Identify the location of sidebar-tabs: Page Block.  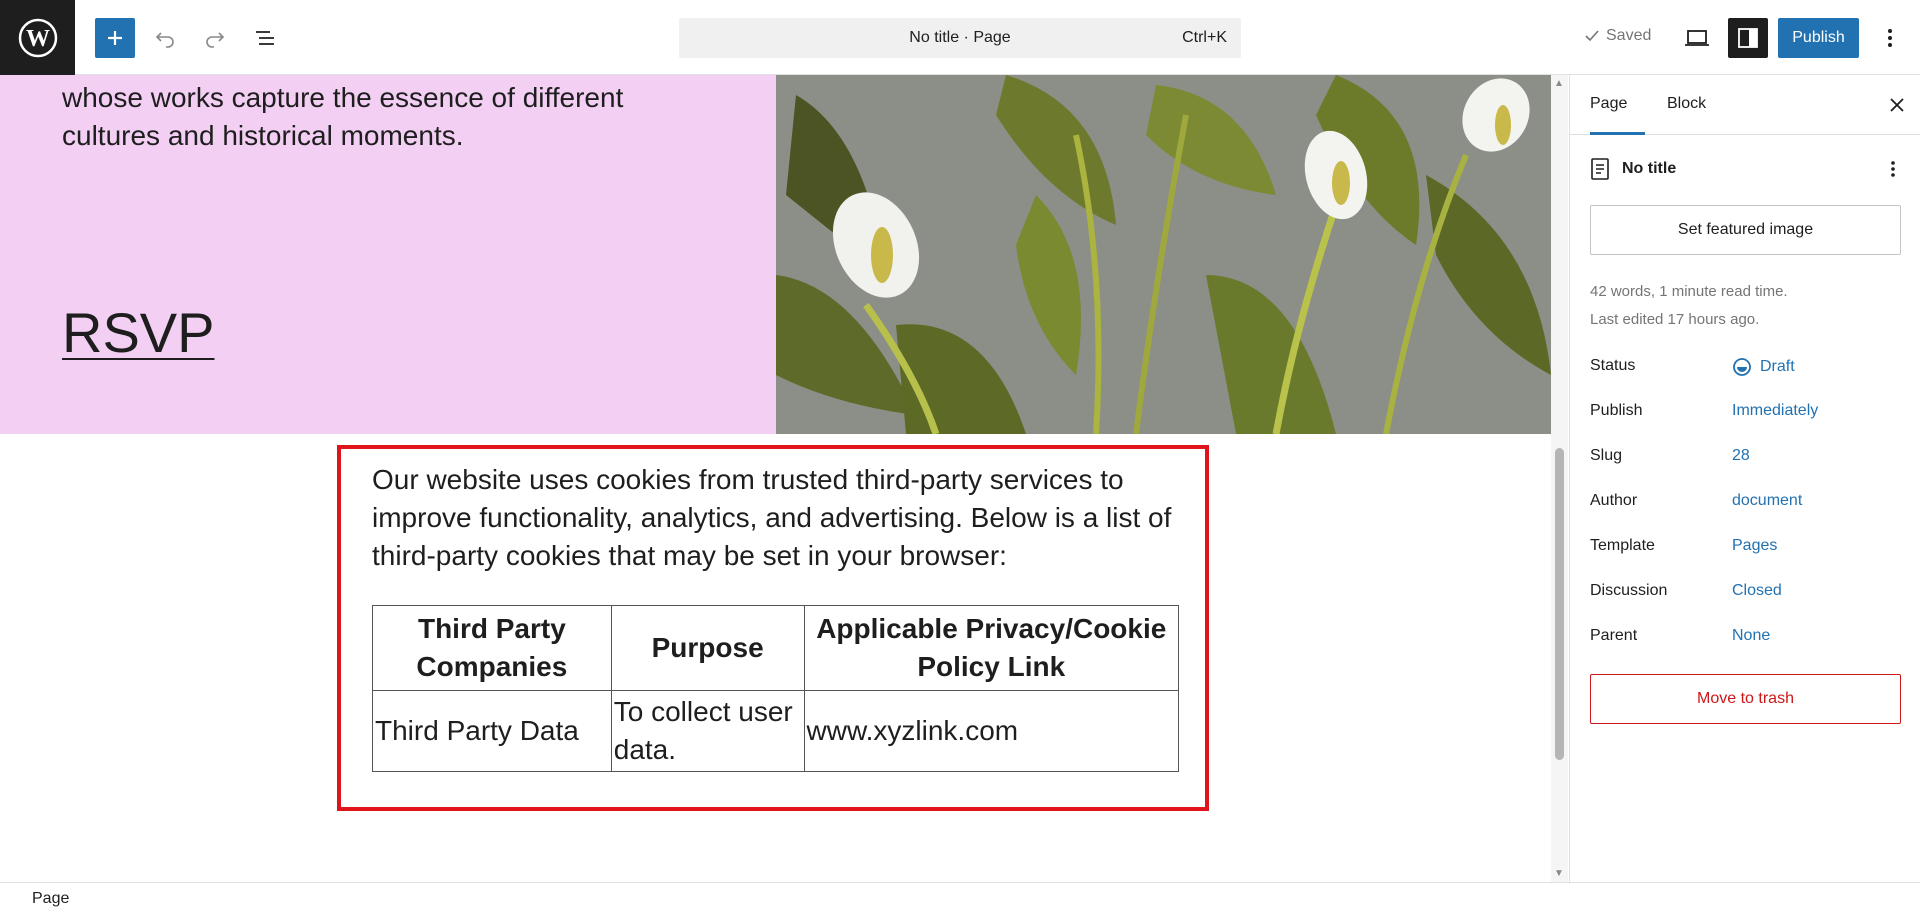
(1745, 105).